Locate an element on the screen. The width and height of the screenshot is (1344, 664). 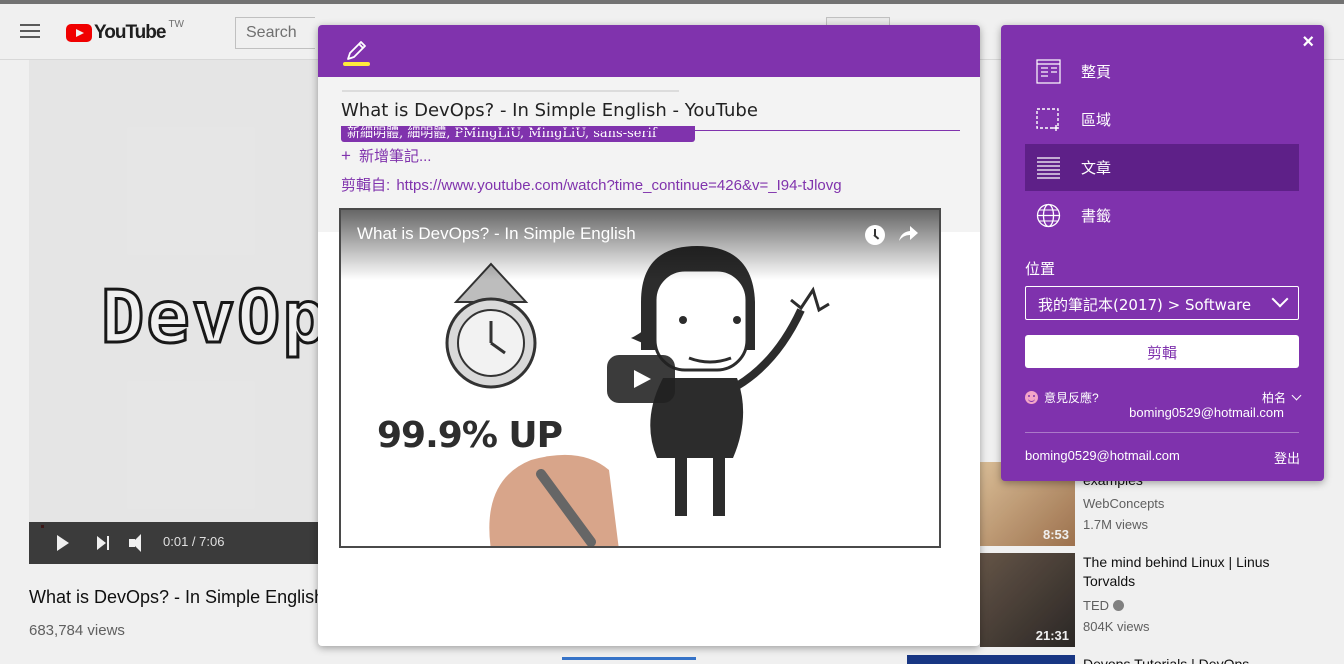
close-icon: × is located at coordinates (1308, 42).